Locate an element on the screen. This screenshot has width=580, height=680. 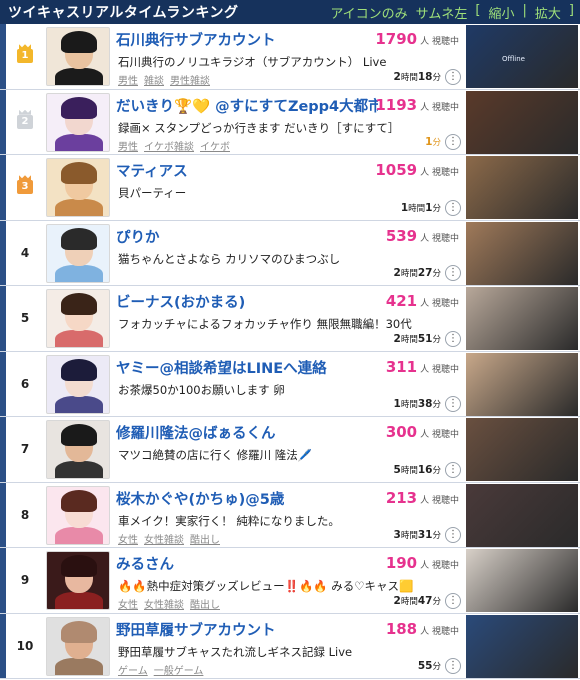
thumb-left-toggle: サムネ左 is located at coordinates (442, 12).